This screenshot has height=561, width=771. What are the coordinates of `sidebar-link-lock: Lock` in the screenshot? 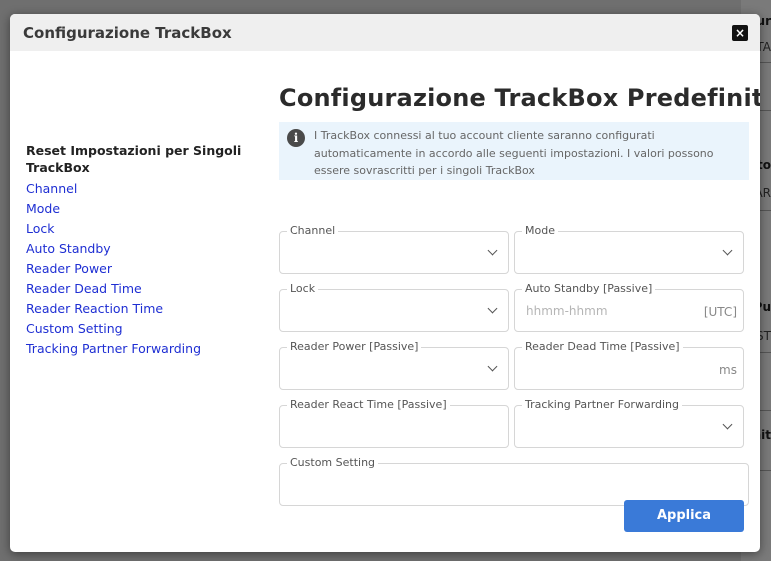 It's located at (141, 229).